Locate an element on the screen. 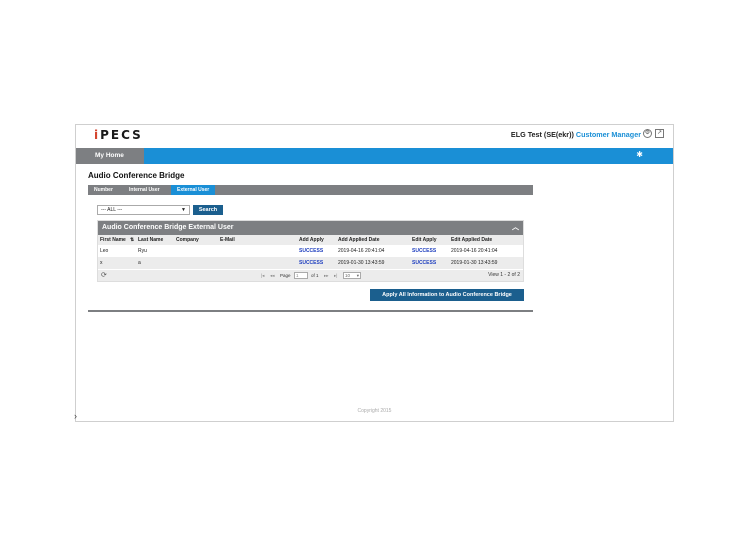  page-label: Page is located at coordinates (285, 275).